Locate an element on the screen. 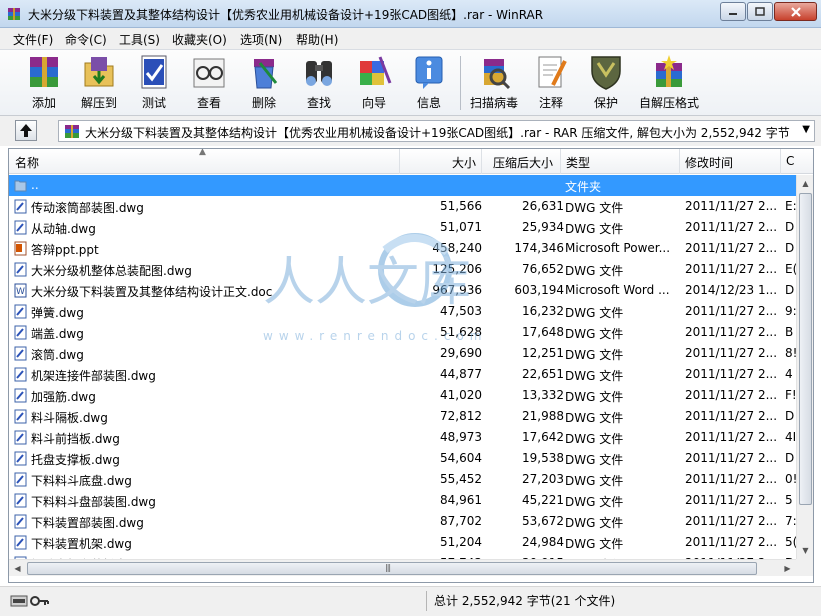  file-size: 51,566 is located at coordinates (461, 206).